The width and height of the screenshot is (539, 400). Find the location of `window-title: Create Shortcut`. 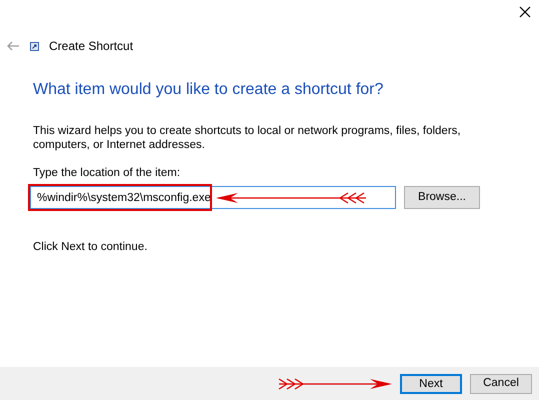

window-title: Create Shortcut is located at coordinates (91, 46).